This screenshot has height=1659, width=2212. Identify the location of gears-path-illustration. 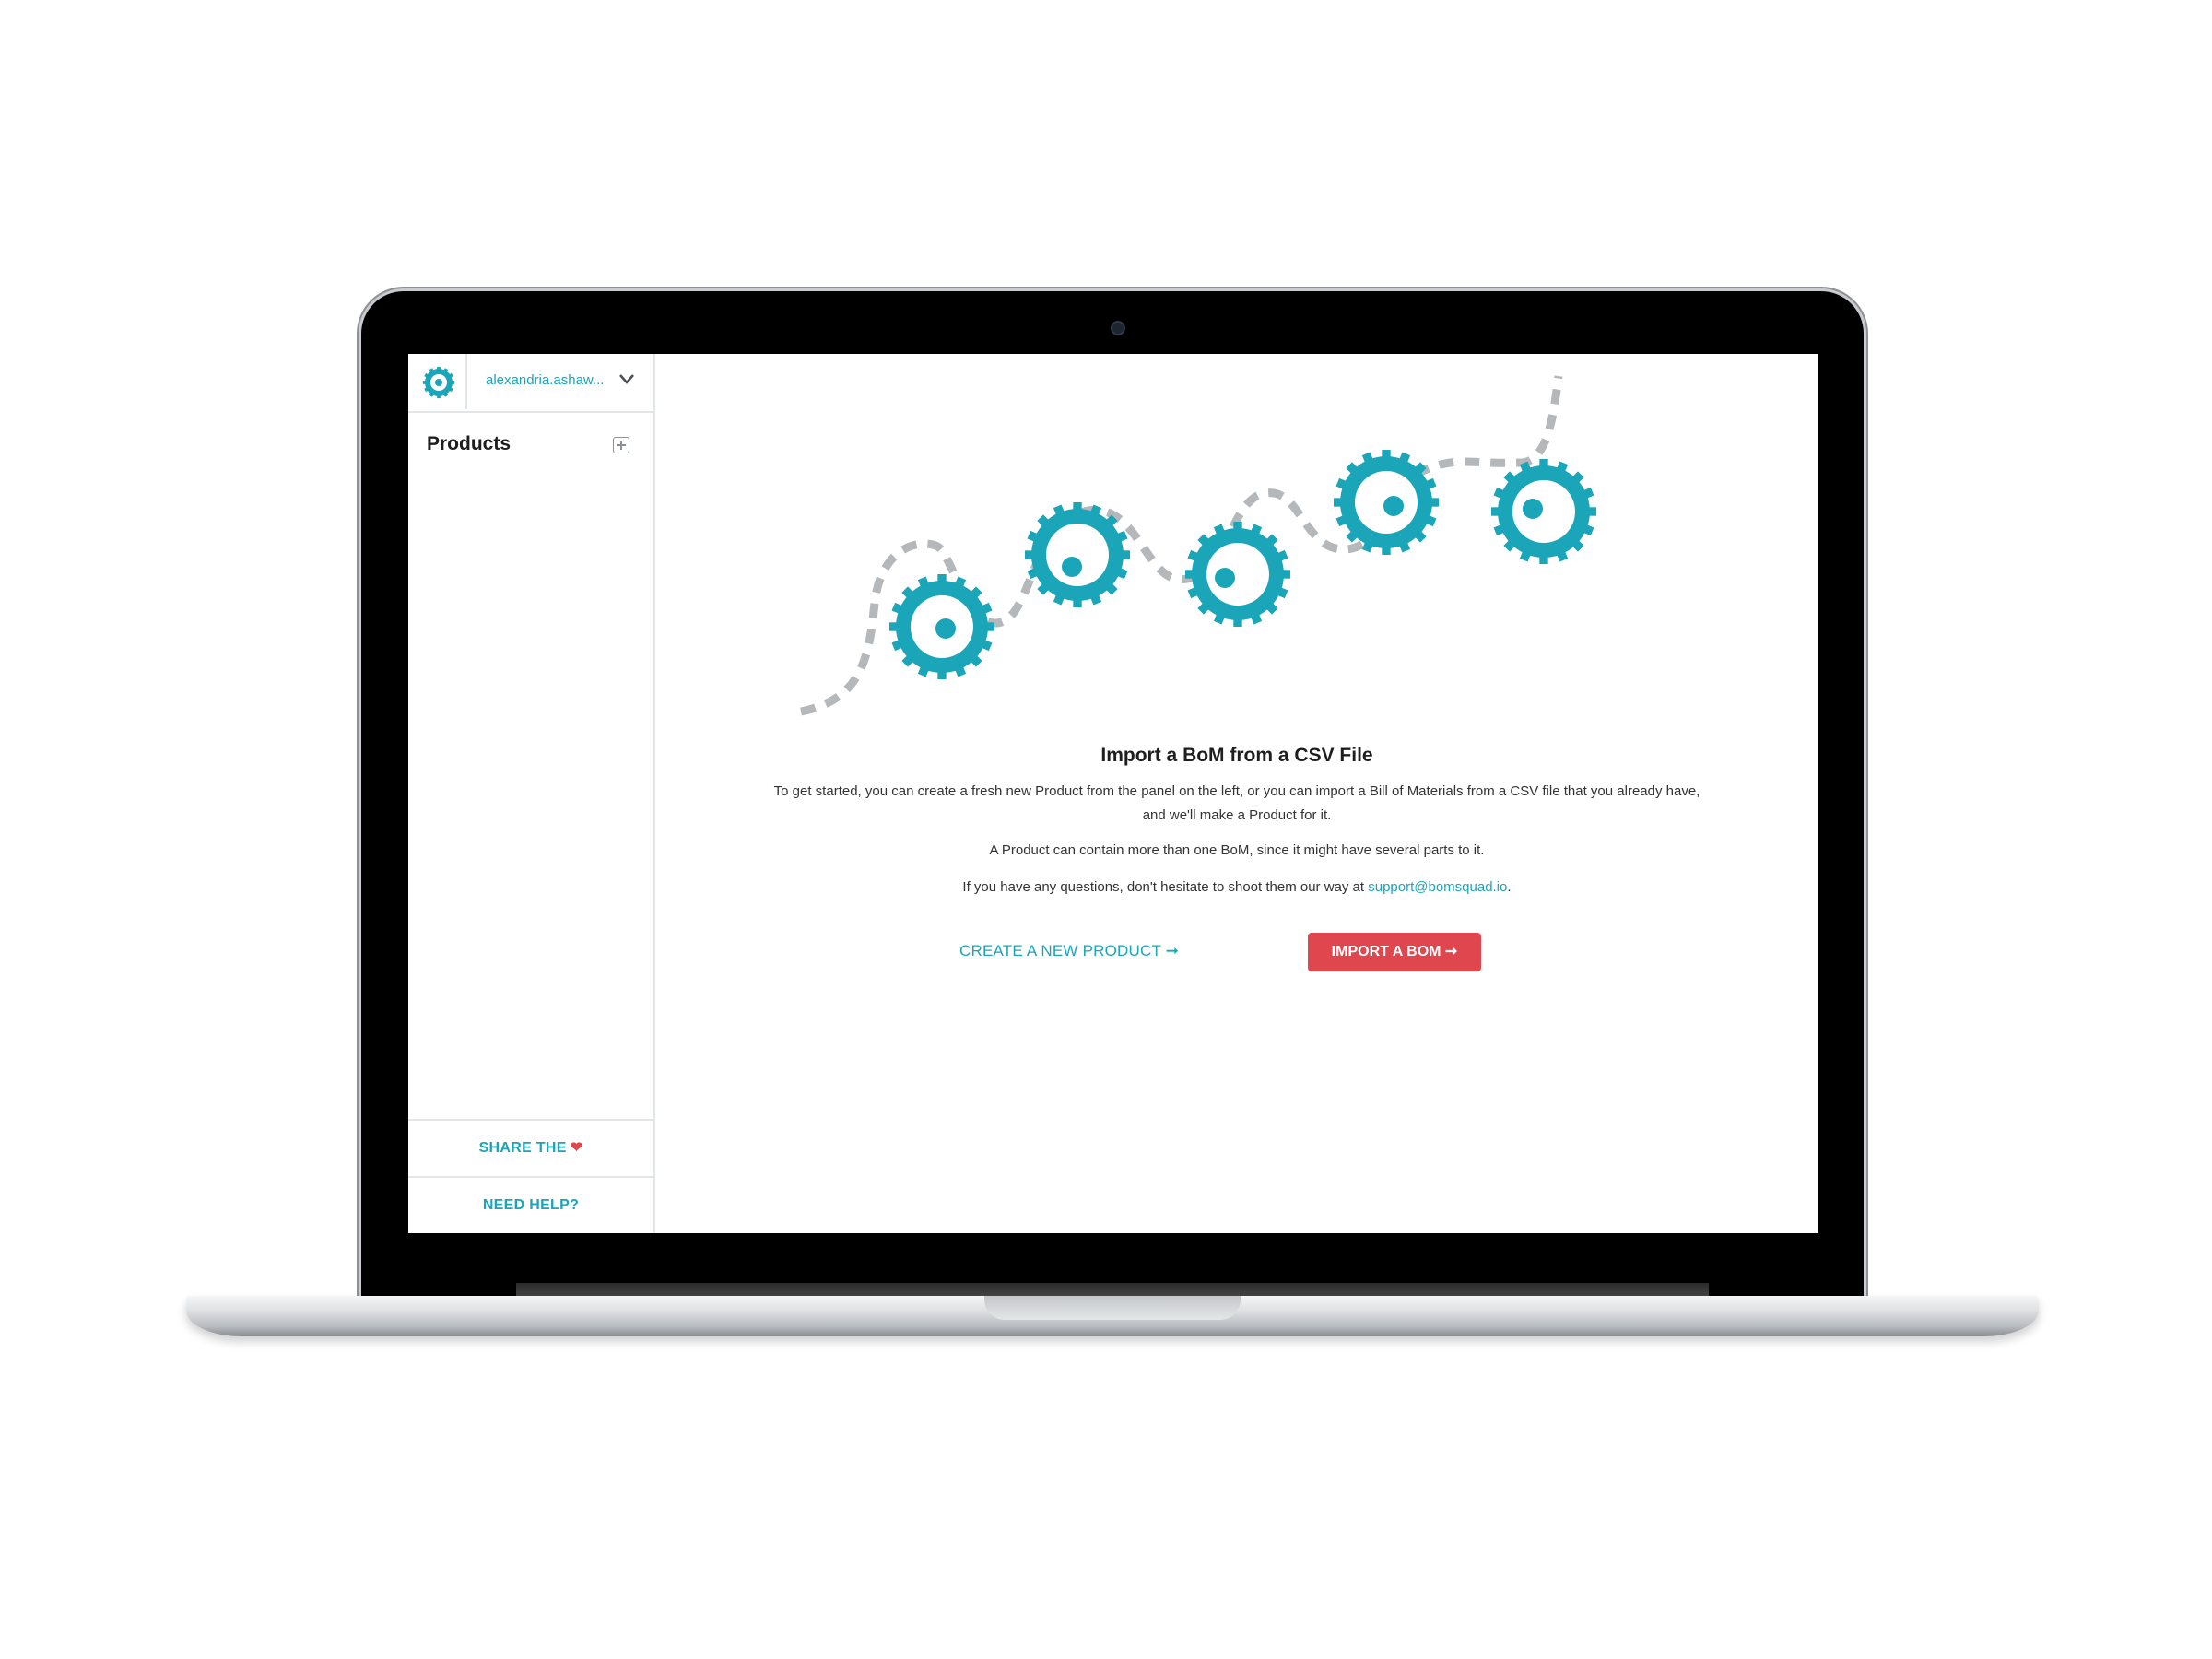
(1198, 545).